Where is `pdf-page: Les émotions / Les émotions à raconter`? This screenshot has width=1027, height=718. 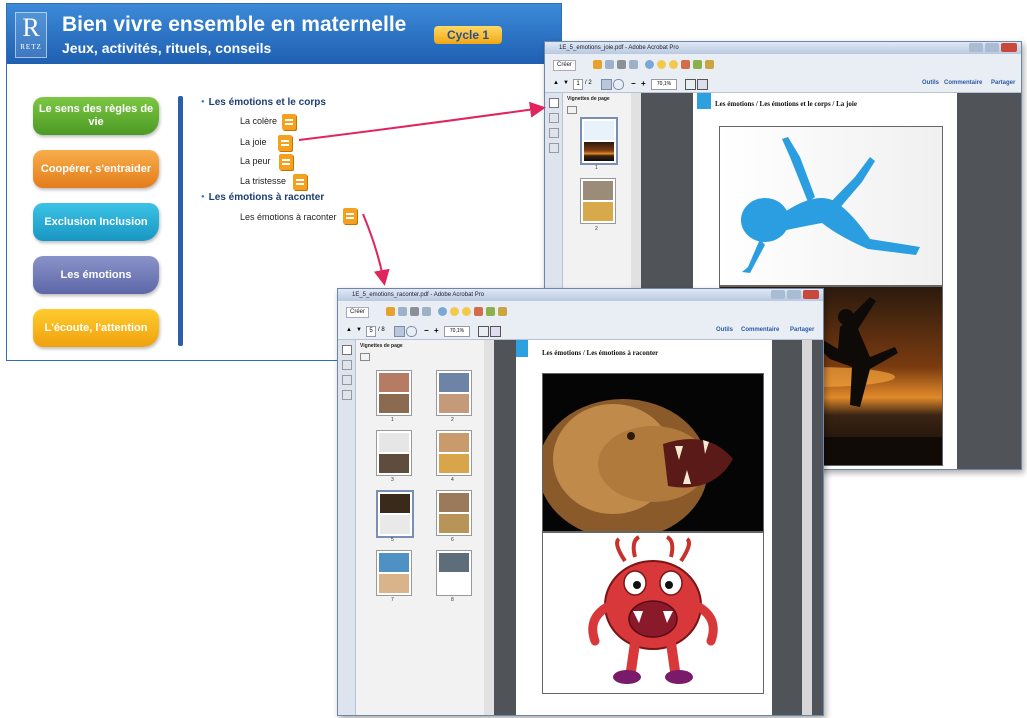 pdf-page: Les émotions / Les émotions à raconter is located at coordinates (644, 527).